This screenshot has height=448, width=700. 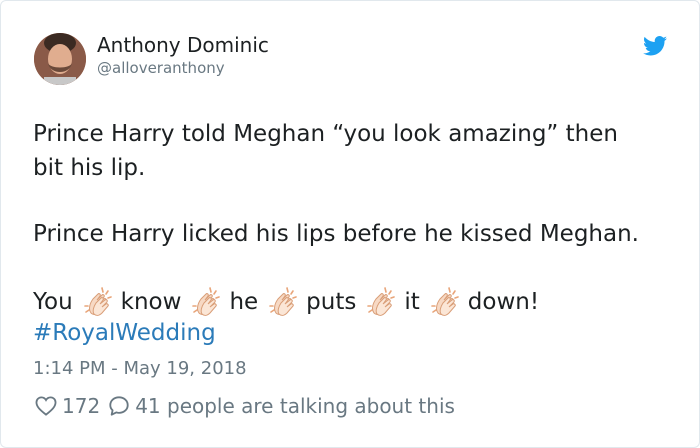 I want to click on tweet-text-line-2: bit his lip., so click(x=89, y=168).